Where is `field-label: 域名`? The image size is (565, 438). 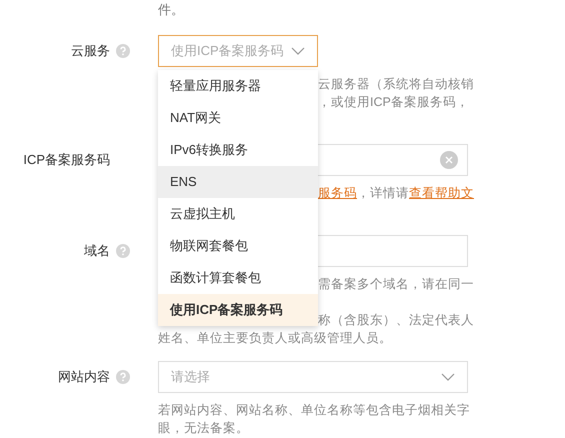
field-label: 域名 is located at coordinates (96, 251).